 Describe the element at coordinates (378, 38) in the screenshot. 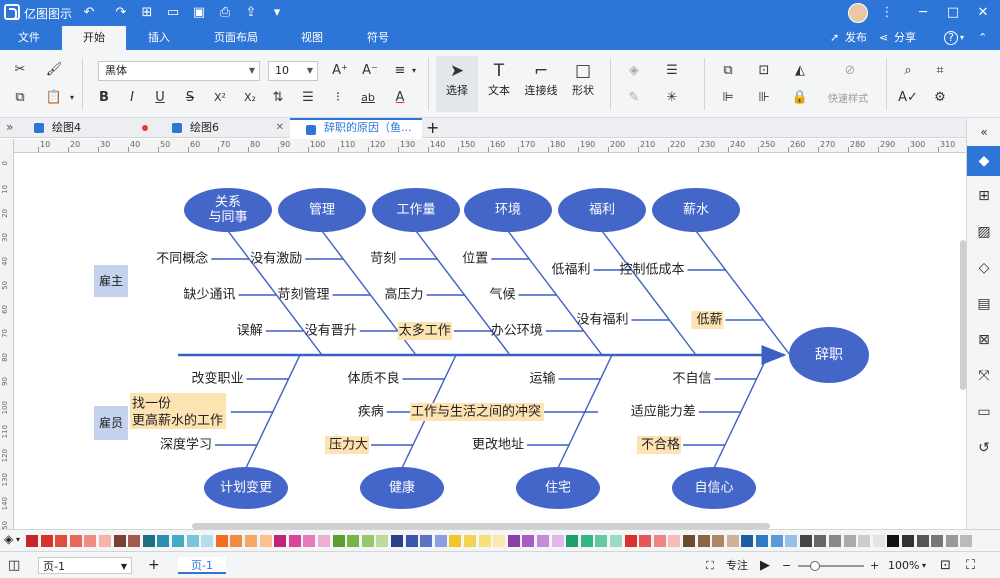

I see `tab-symbols: 符号` at that location.